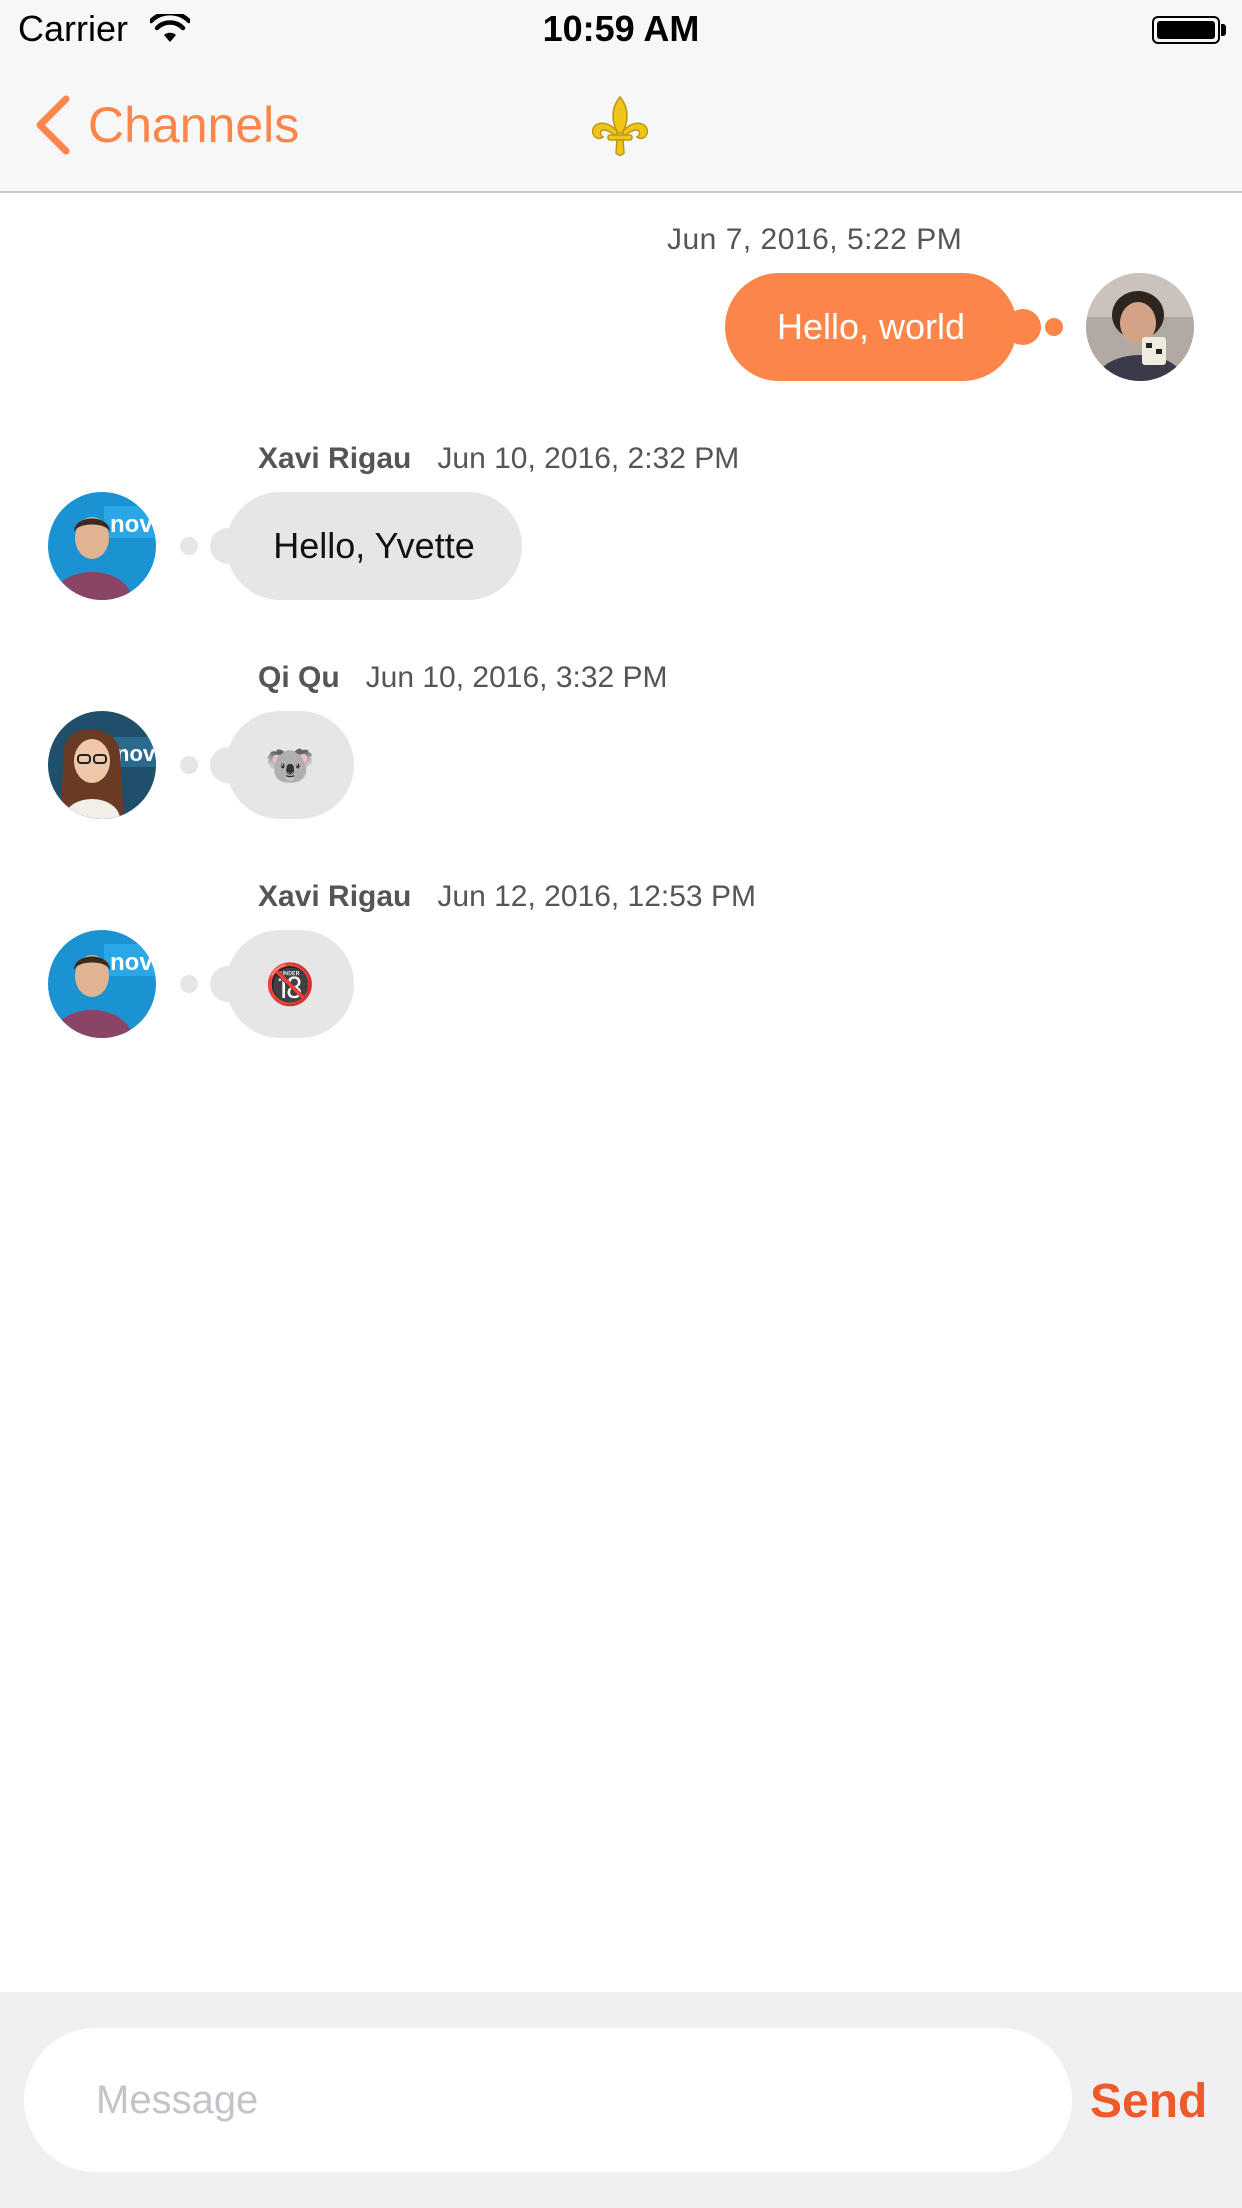 This screenshot has width=1242, height=2208. I want to click on incoming-message-bubble: 🔞, so click(290, 984).